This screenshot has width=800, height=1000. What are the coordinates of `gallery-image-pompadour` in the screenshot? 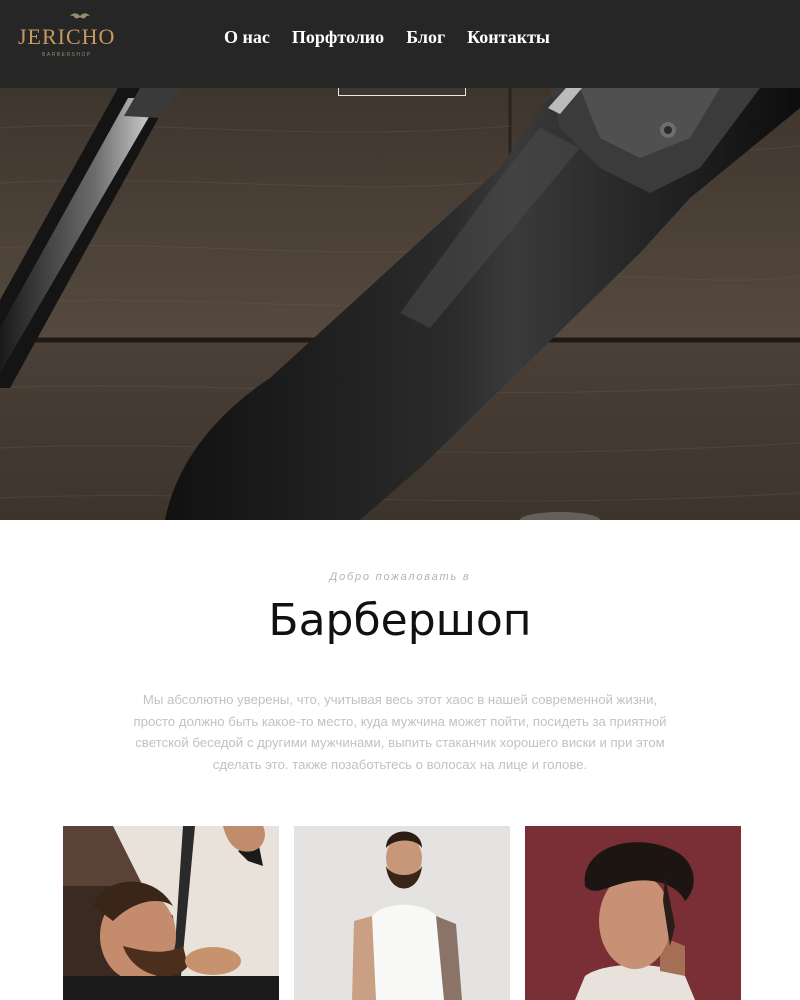 It's located at (633, 913).